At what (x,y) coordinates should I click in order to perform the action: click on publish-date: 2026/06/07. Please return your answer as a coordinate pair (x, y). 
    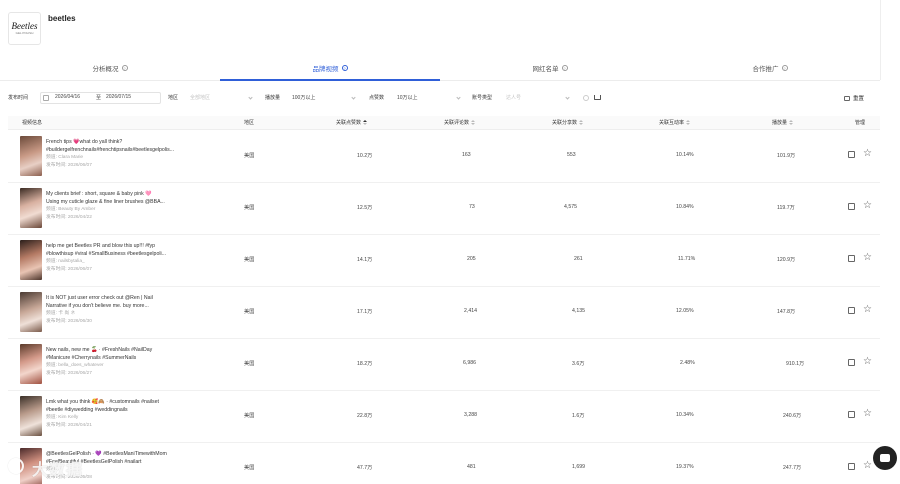
    Looking at the image, I should click on (79, 165).